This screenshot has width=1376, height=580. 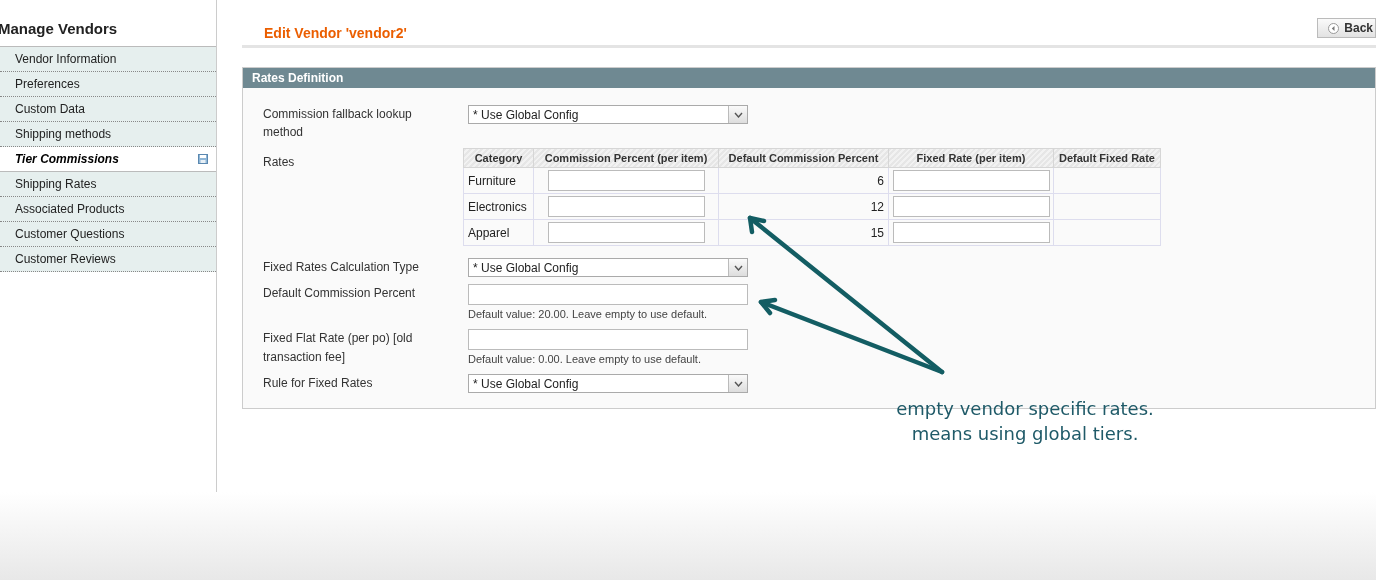 I want to click on sidebar-item: Associated Products, so click(x=108, y=209).